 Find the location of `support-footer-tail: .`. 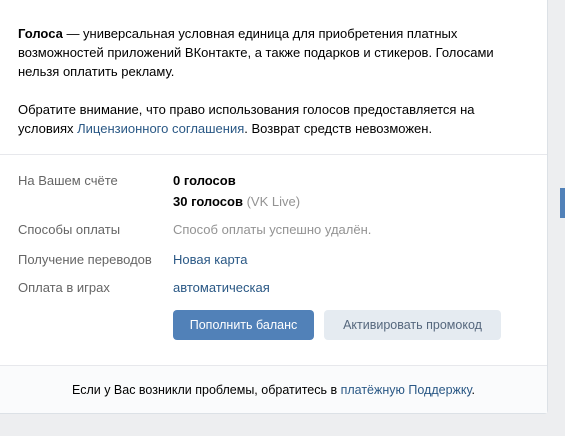

support-footer-tail: . is located at coordinates (473, 390).